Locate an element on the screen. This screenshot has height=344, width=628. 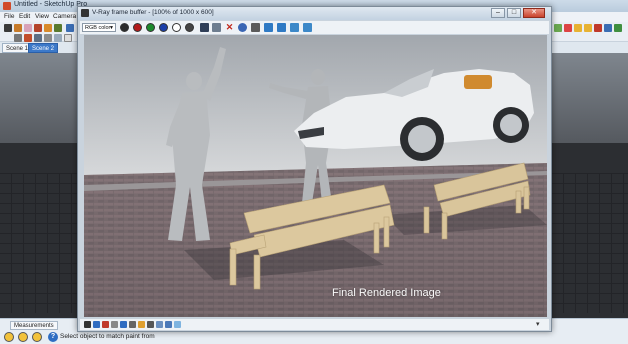
levels-icon is located at coordinates (159, 324).